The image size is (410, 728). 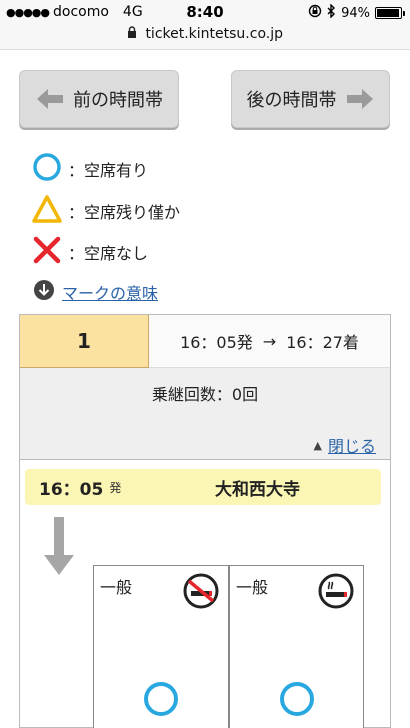 I want to click on next-time-button: 後の時間帯, so click(x=310, y=99).